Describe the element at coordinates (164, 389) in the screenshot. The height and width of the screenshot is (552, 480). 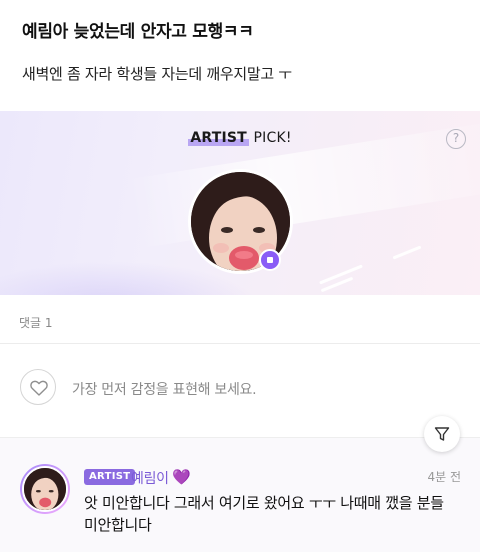
I see `reaction-prompt: 가장 먼저 감정을 표현해 보세요.` at that location.